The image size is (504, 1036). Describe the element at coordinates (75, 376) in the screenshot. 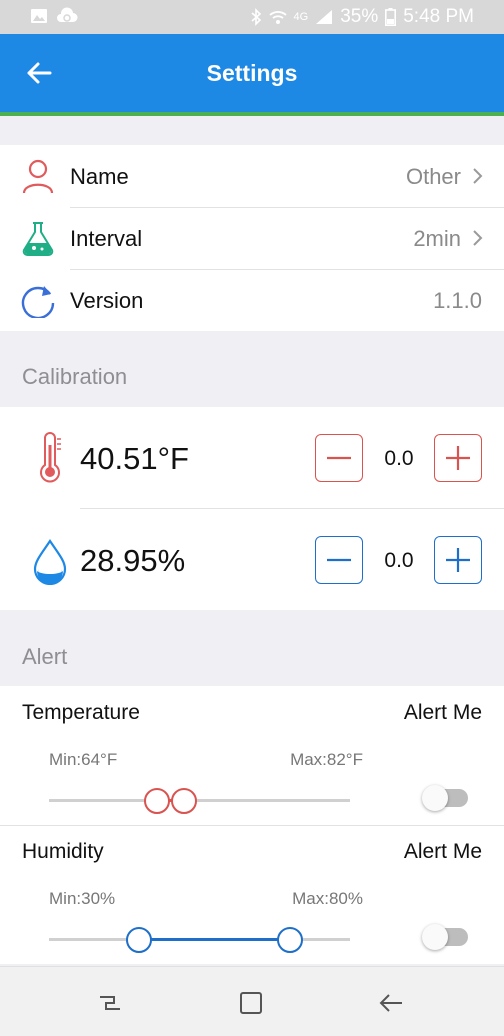

I see `calibration-header: Calibration` at that location.